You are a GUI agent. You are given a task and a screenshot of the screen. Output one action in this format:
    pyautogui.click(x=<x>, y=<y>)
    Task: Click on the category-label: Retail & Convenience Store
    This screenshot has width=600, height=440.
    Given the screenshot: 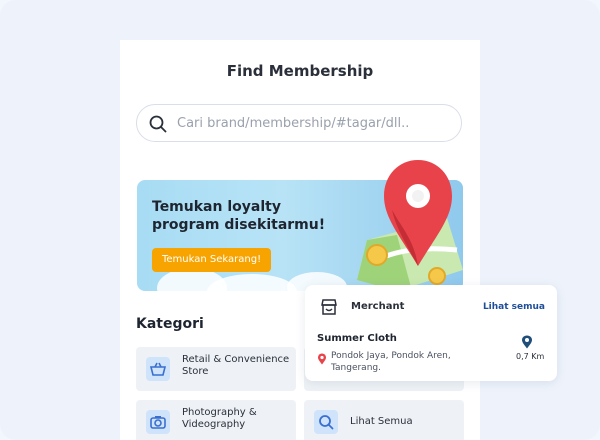 What is the action you would take?
    pyautogui.click(x=236, y=365)
    